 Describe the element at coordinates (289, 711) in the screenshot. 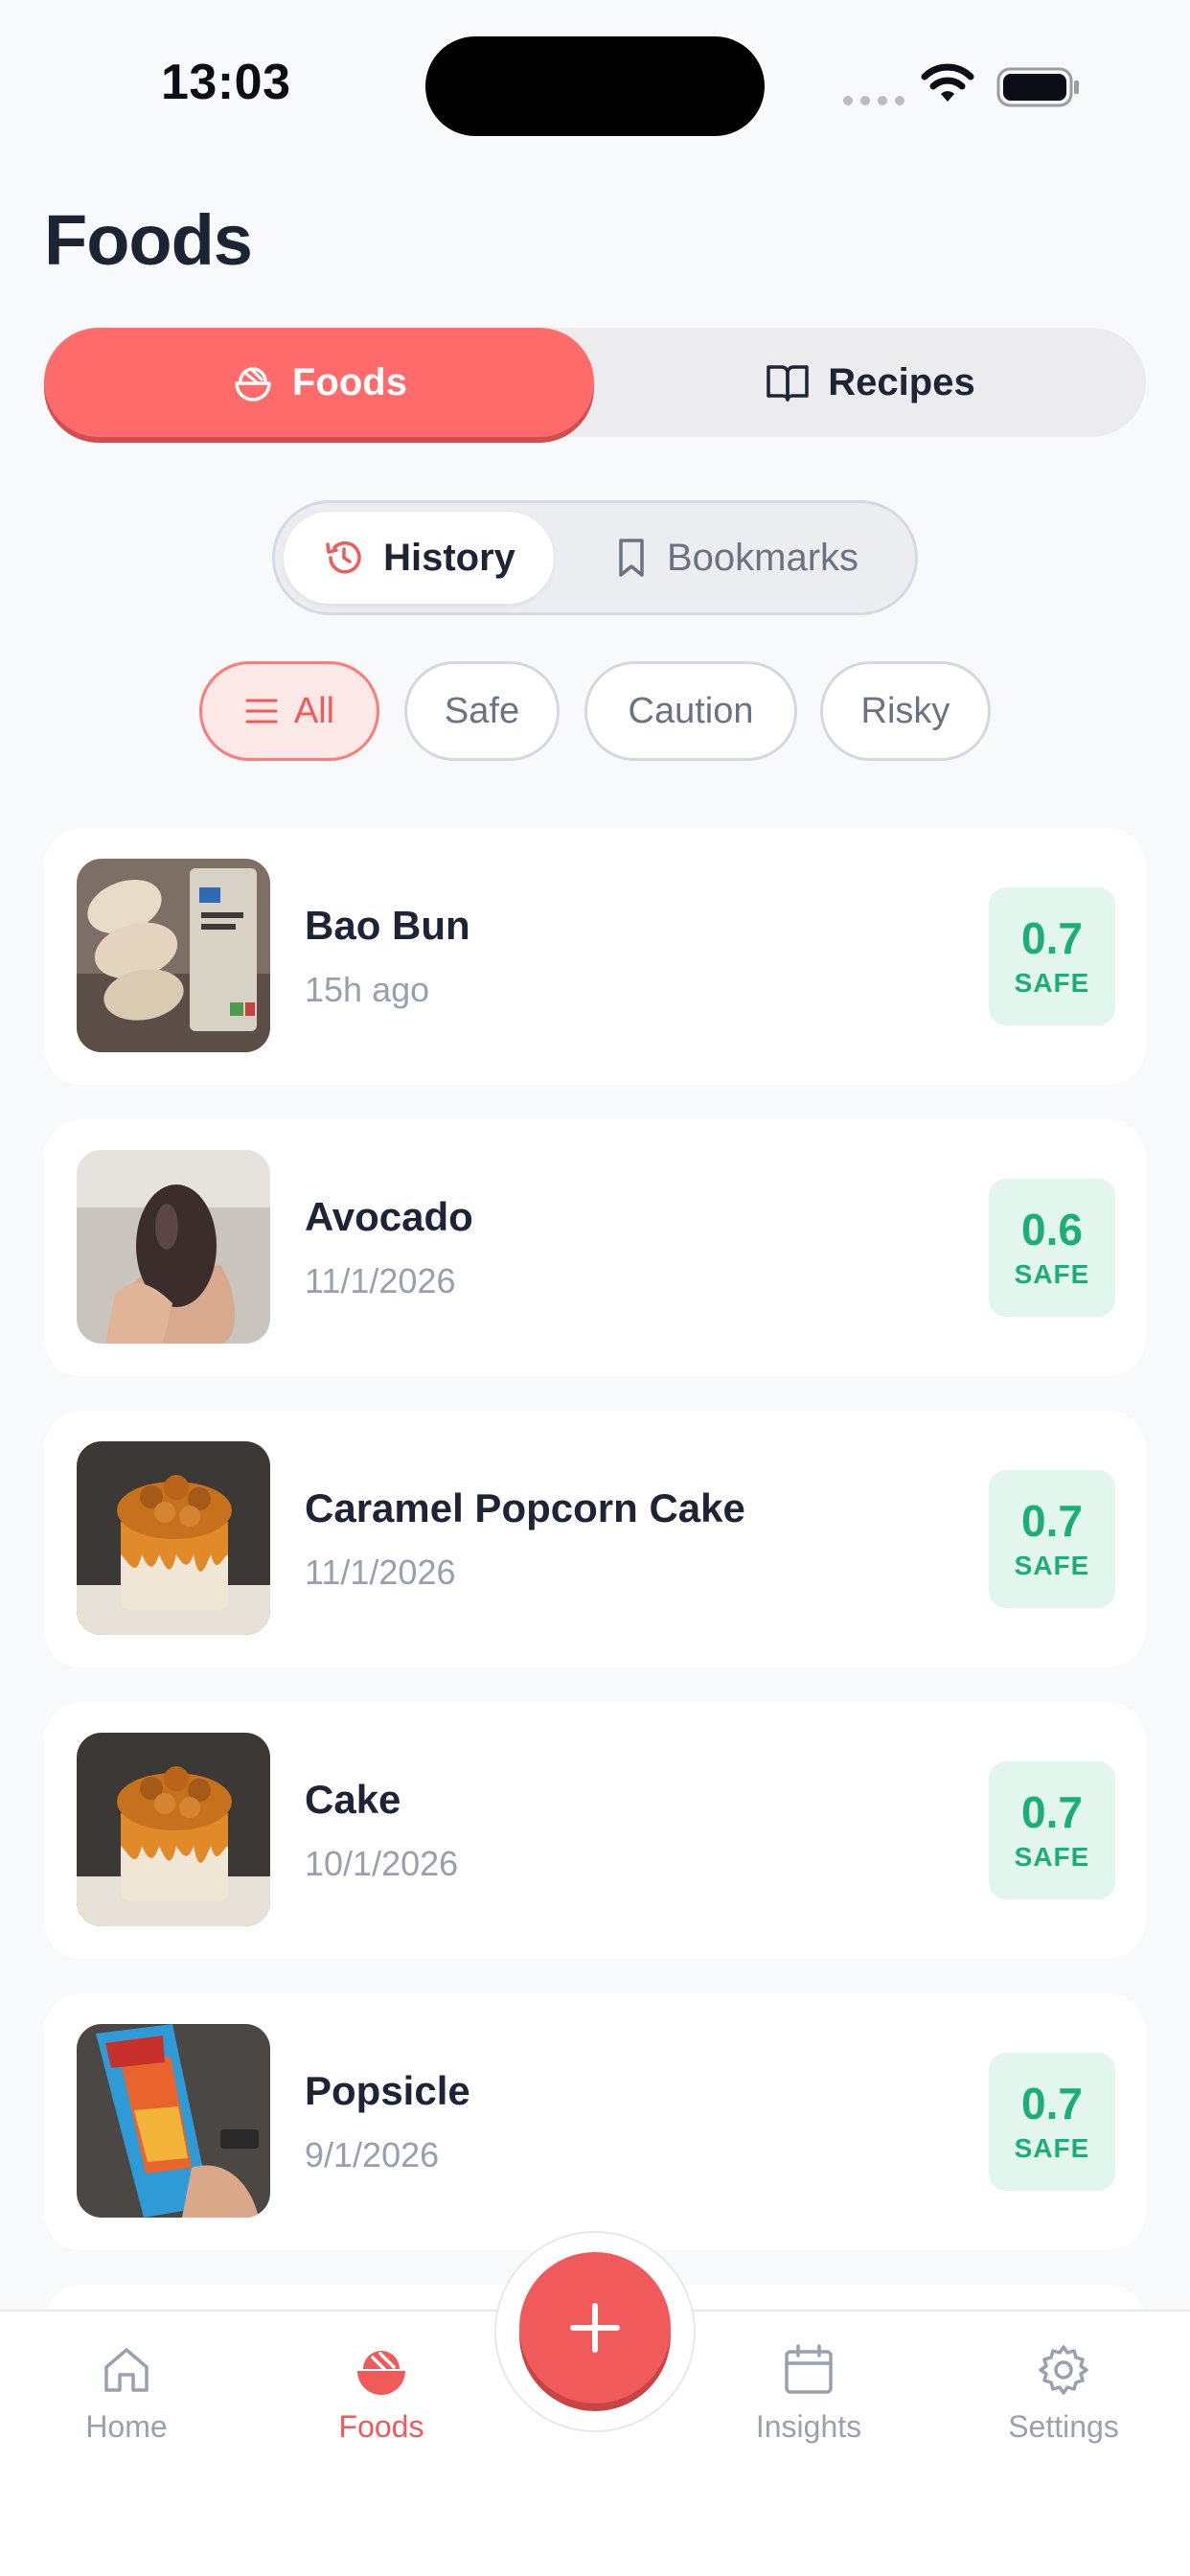

I see `filter-all: All` at that location.